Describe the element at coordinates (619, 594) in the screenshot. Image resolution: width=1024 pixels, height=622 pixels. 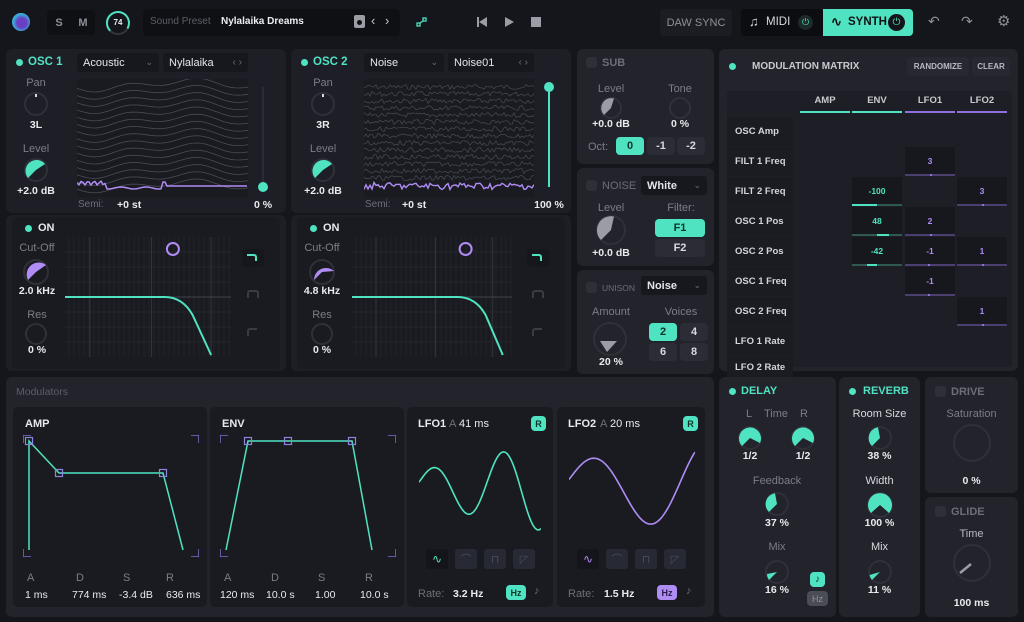
I see `lfo2-rate-value: 1.5 Hz` at that location.